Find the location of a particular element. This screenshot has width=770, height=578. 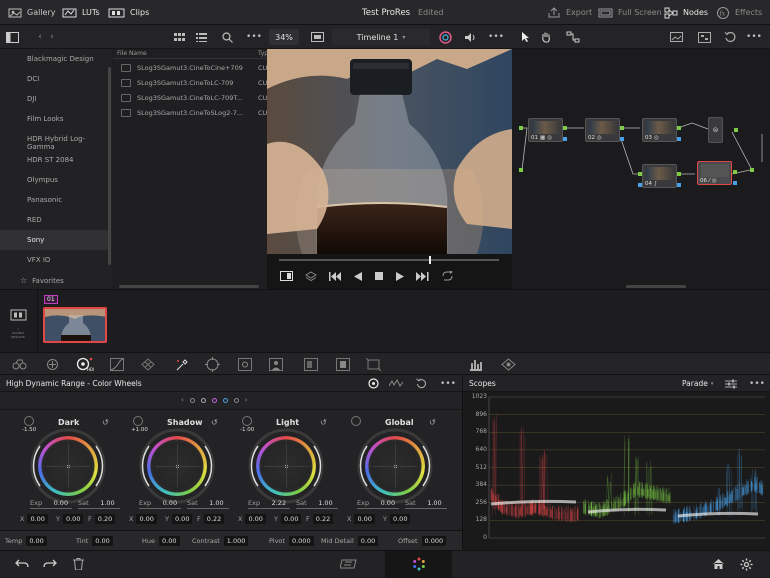

hand-tool-button is located at coordinates (546, 37).